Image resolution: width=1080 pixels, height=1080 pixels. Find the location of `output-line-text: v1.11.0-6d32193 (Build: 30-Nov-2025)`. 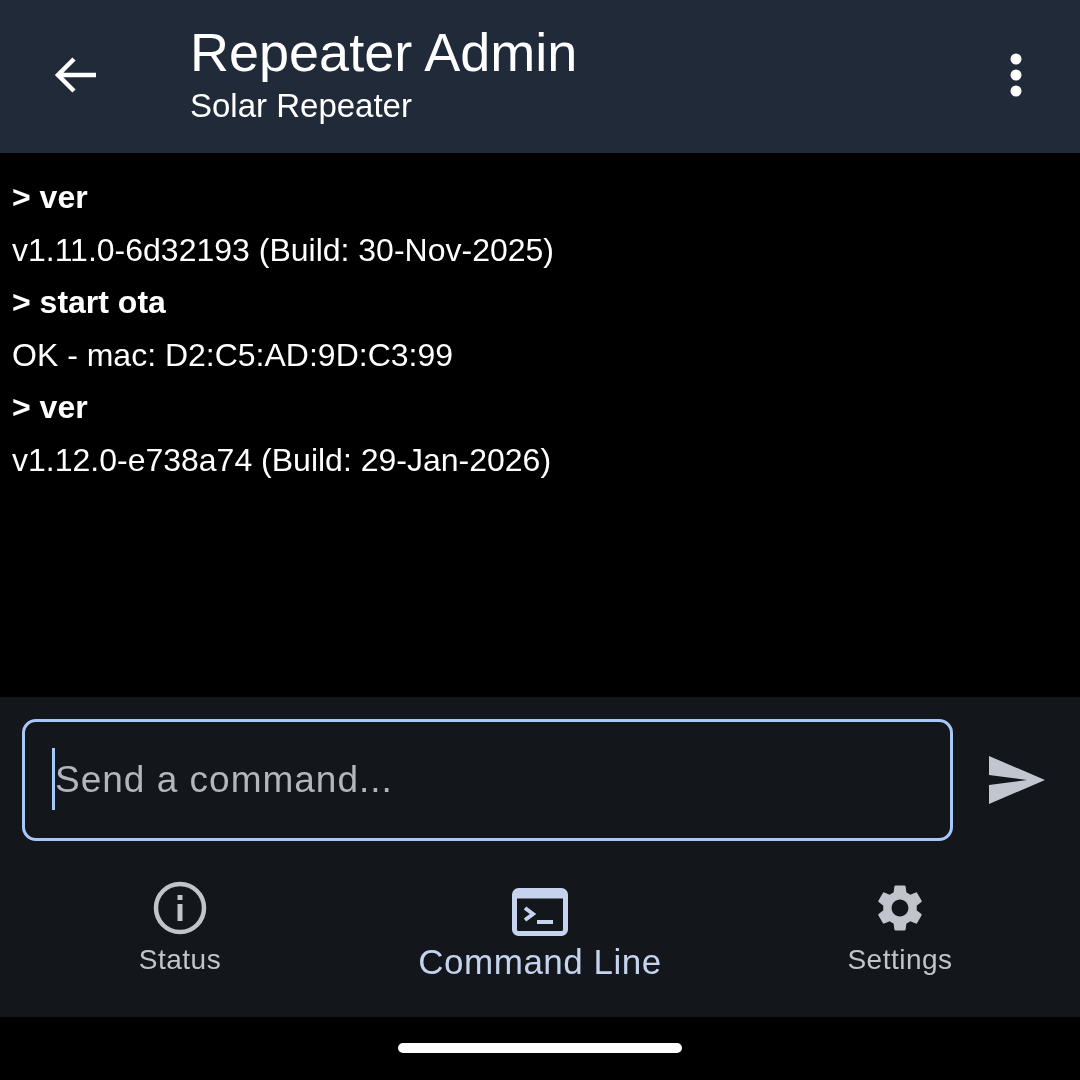

output-line-text: v1.11.0-6d32193 (Build: 30-Nov-2025) is located at coordinates (283, 250).